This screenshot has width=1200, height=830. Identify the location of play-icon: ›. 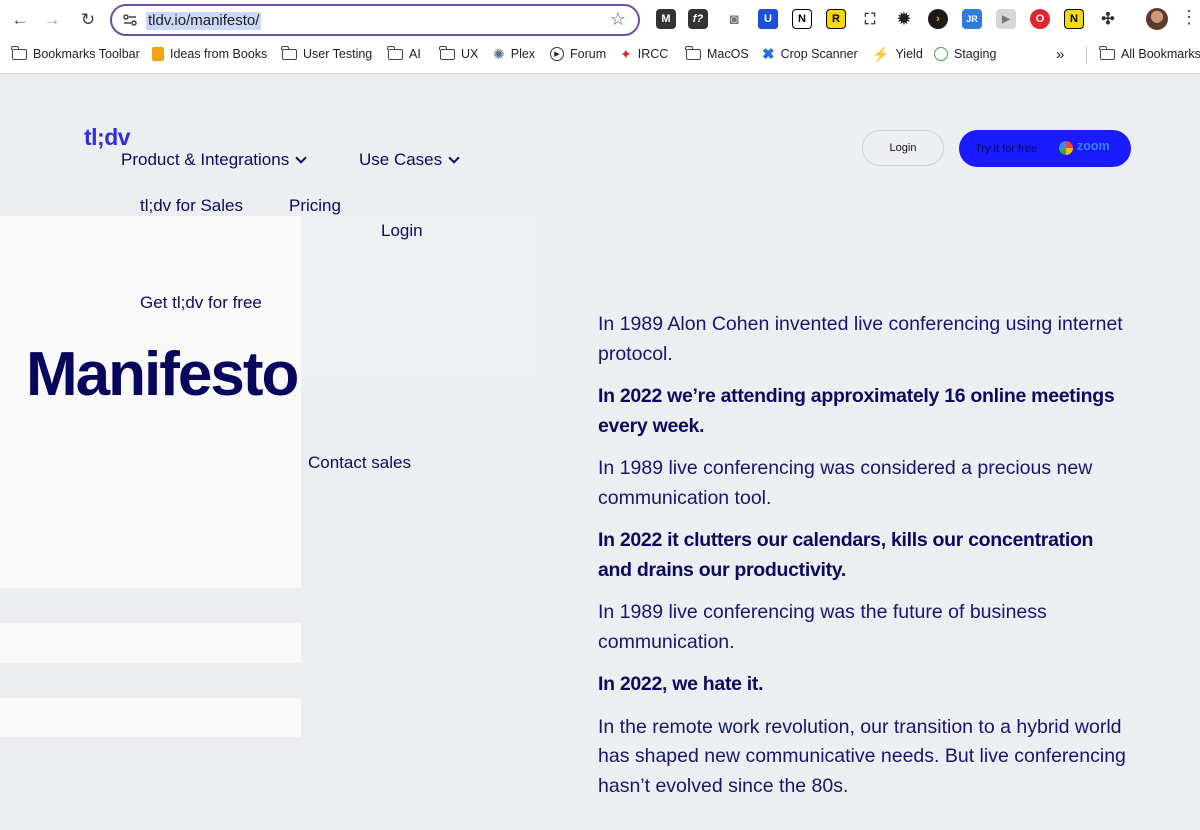
(938, 19).